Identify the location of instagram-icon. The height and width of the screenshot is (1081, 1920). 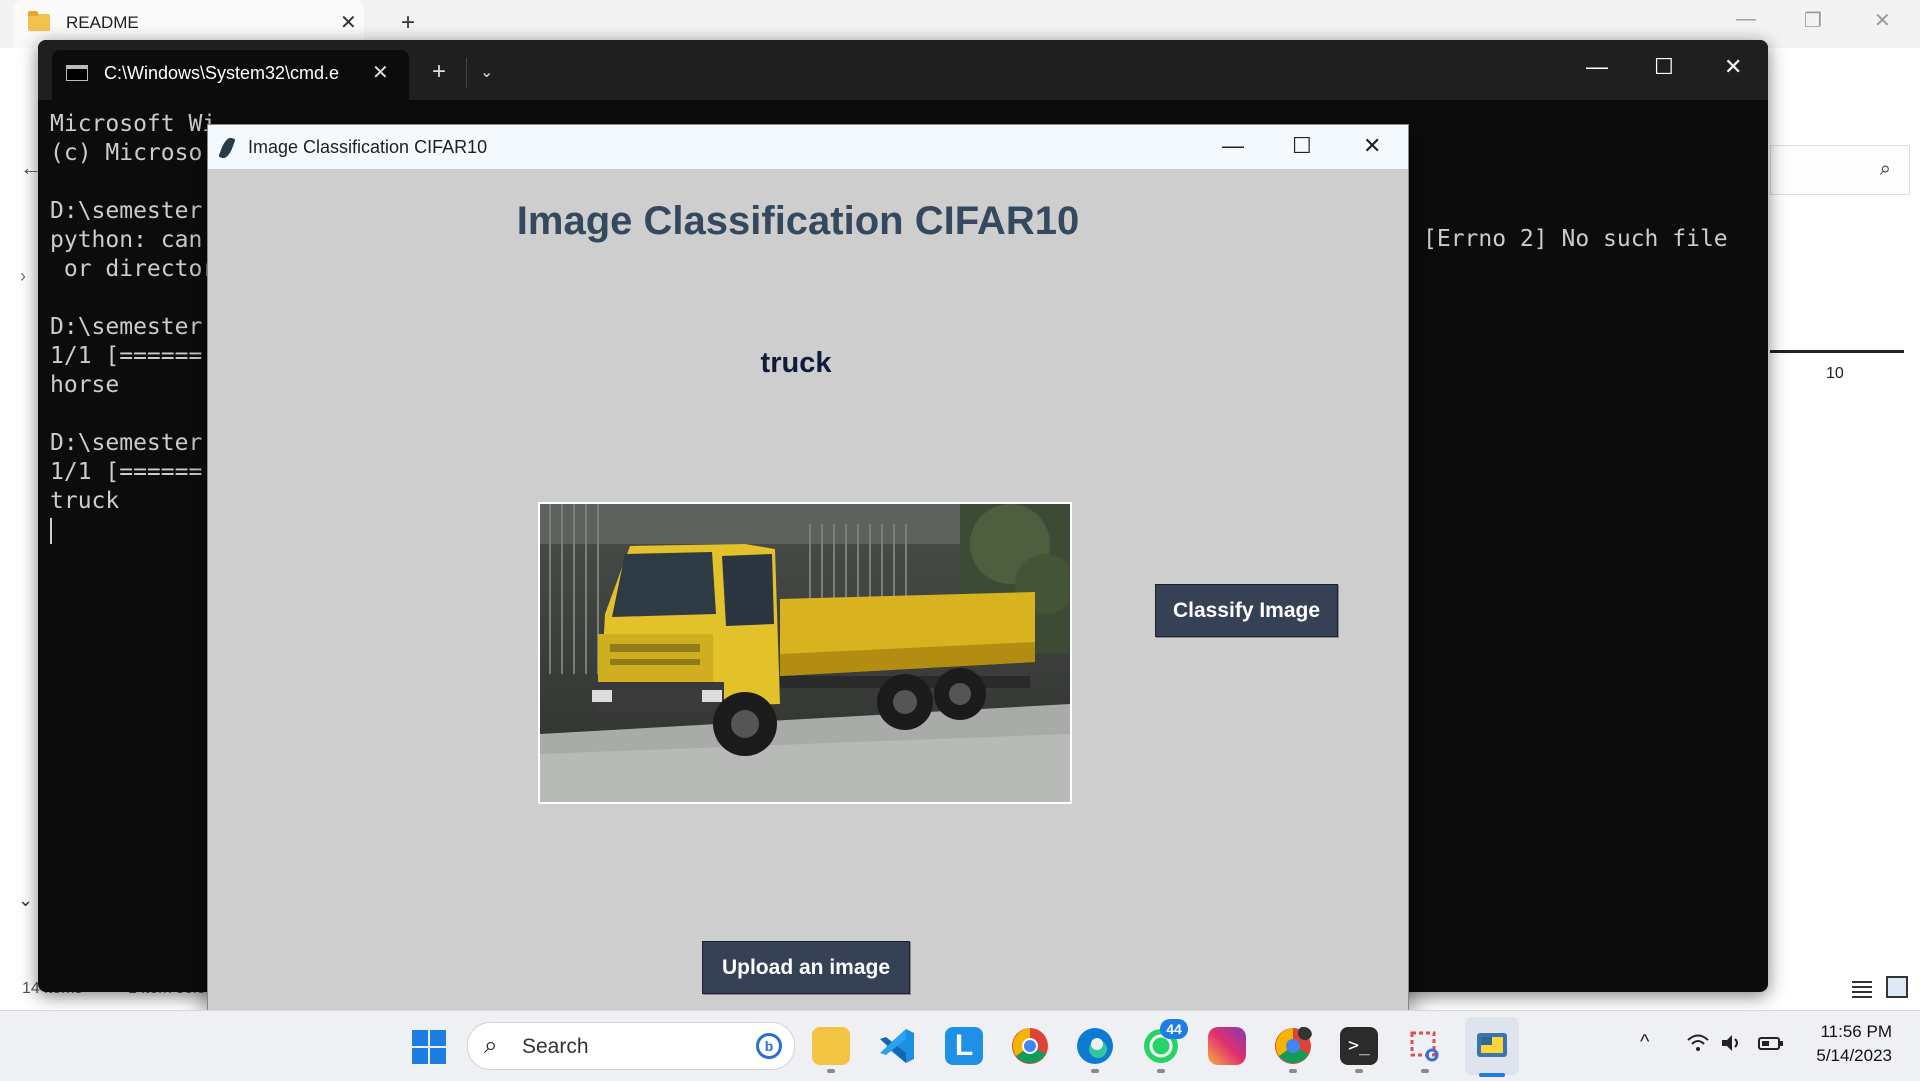
(1227, 1046).